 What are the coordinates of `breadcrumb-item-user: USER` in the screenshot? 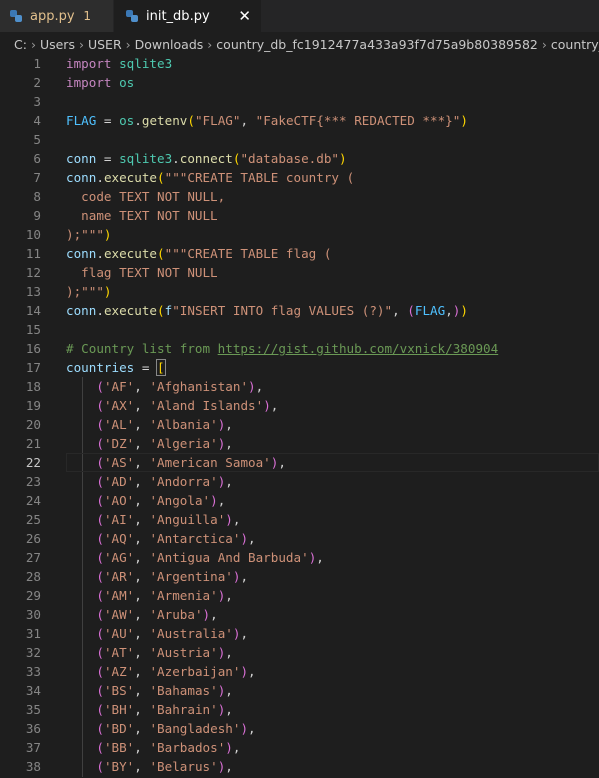 It's located at (105, 44).